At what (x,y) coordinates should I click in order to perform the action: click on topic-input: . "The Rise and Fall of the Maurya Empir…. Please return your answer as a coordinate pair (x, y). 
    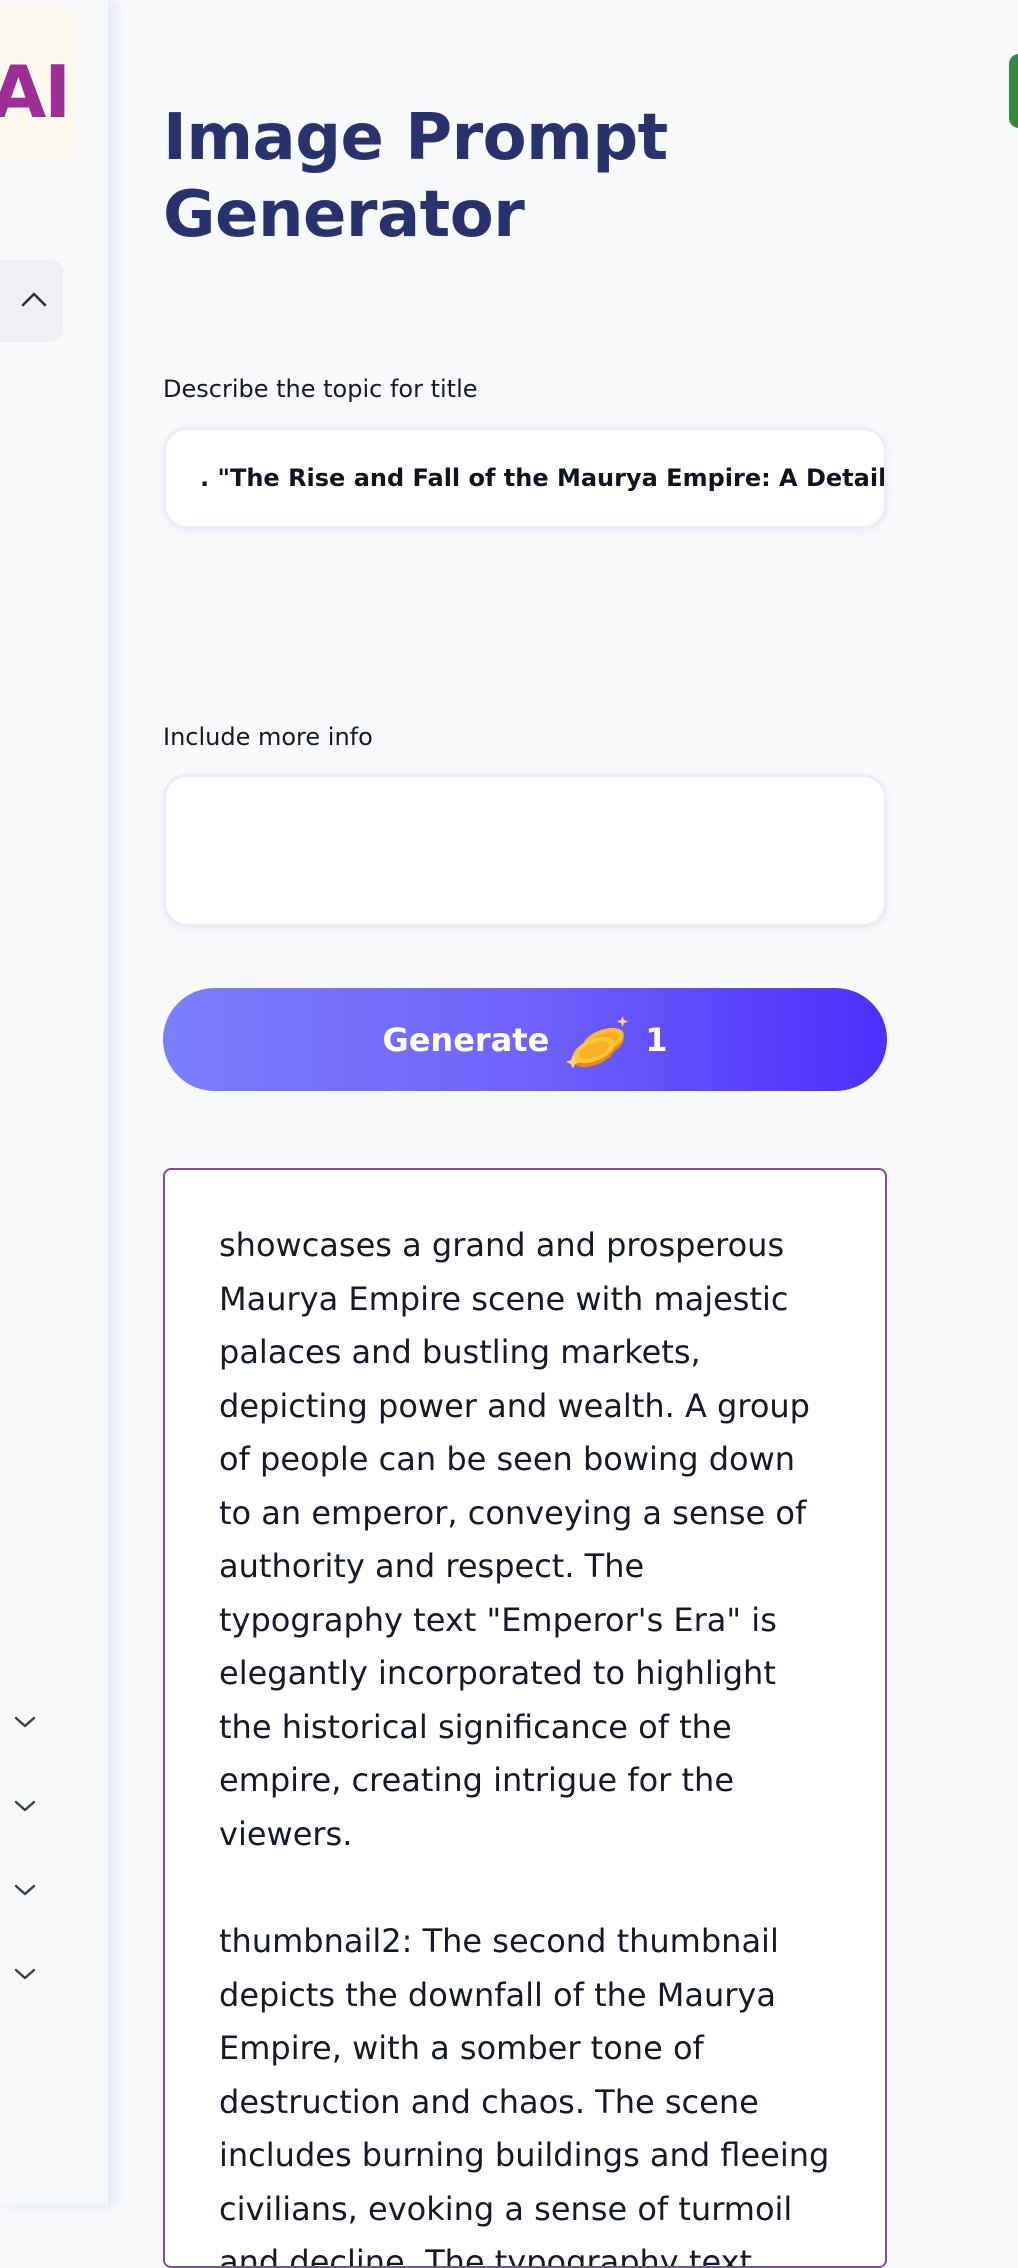
    Looking at the image, I should click on (525, 478).